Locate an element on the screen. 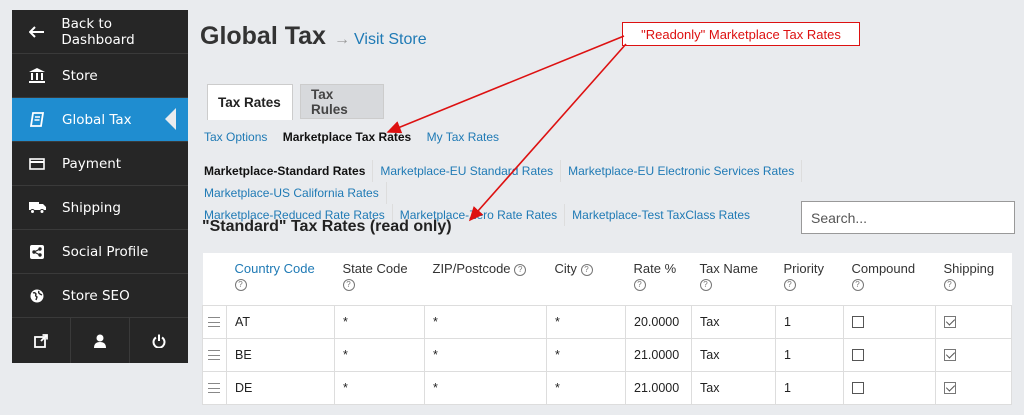 The width and height of the screenshot is (1024, 415). annotation-arrow-to-link is located at coordinates (505, 84).